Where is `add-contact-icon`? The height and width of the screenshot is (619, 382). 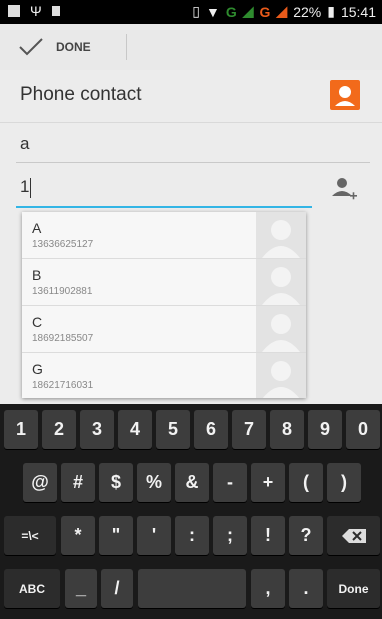
add-contact-icon is located at coordinates (344, 189).